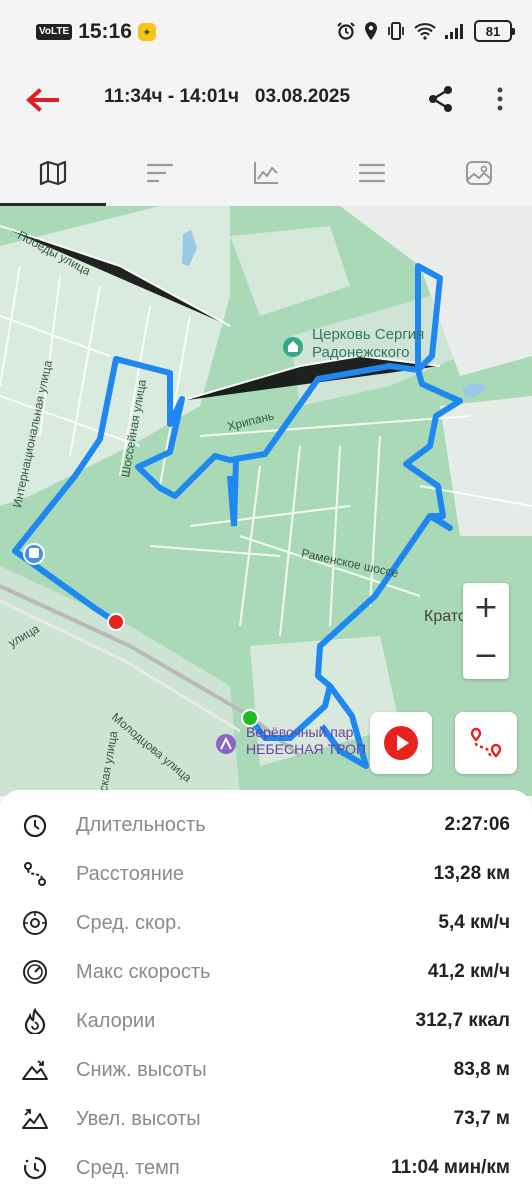 This screenshot has width=532, height=1200. What do you see at coordinates (266, 1020) in the screenshot?
I see `stat-row-calories: Калории 312,7 ккал` at bounding box center [266, 1020].